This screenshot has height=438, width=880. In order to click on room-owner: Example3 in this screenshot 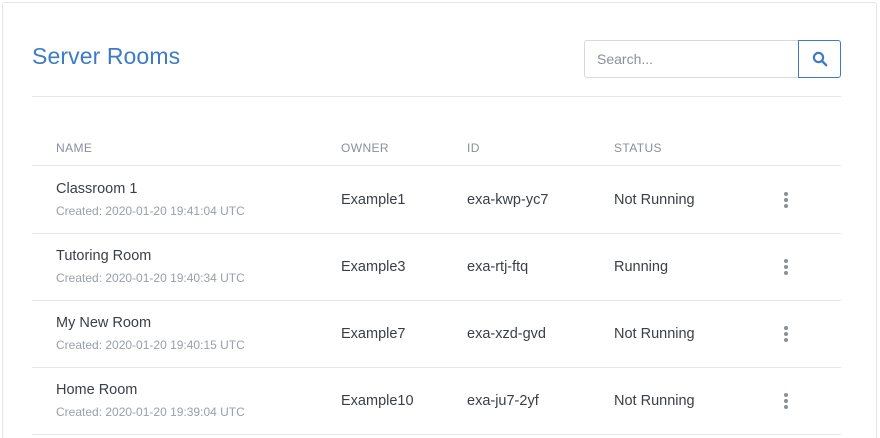, I will do `click(373, 267)`.